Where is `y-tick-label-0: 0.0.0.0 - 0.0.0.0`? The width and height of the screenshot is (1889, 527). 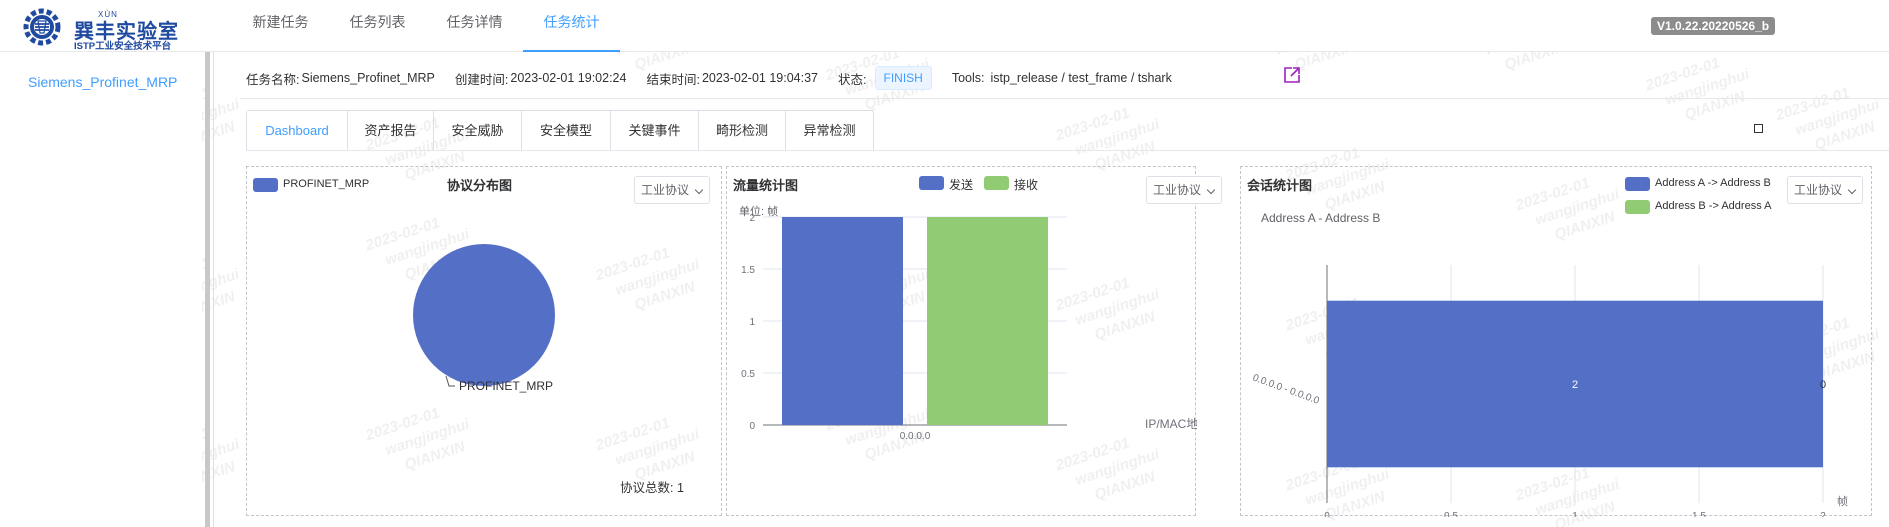
y-tick-label-0: 0.0.0.0 - 0.0.0.0 is located at coordinates (1286, 390).